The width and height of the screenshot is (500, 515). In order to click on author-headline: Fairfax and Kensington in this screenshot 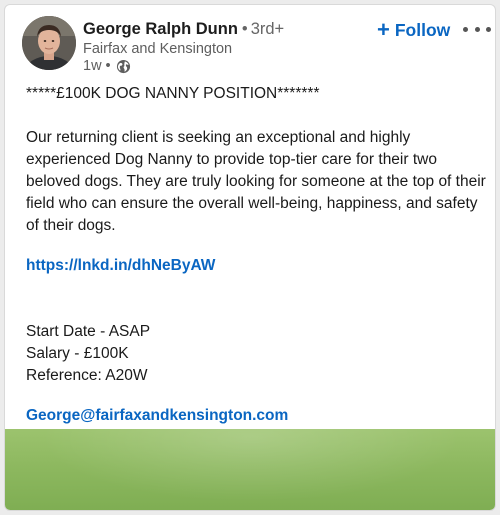, I will do `click(158, 49)`.